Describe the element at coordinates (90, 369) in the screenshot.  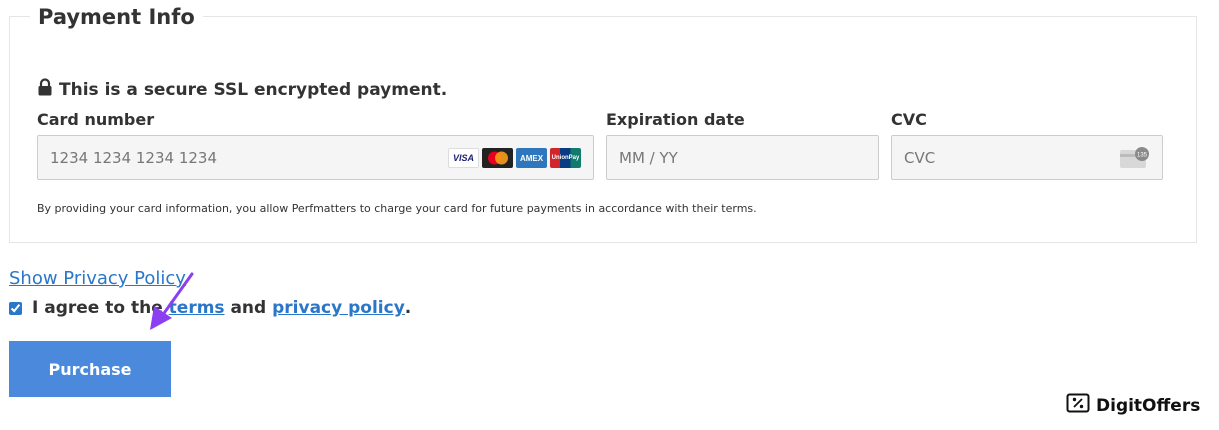
I see `purchase-button: Purchase` at that location.